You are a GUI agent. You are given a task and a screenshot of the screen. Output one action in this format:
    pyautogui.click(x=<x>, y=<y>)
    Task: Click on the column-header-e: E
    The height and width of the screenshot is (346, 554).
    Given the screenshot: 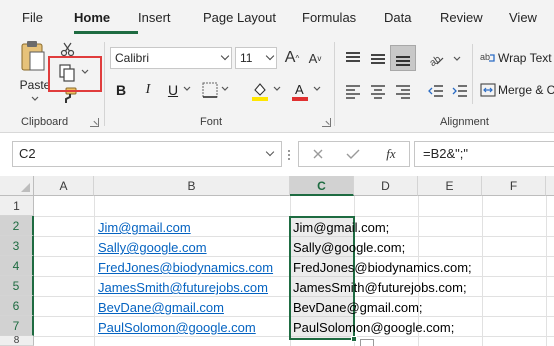 What is the action you would take?
    pyautogui.click(x=450, y=186)
    